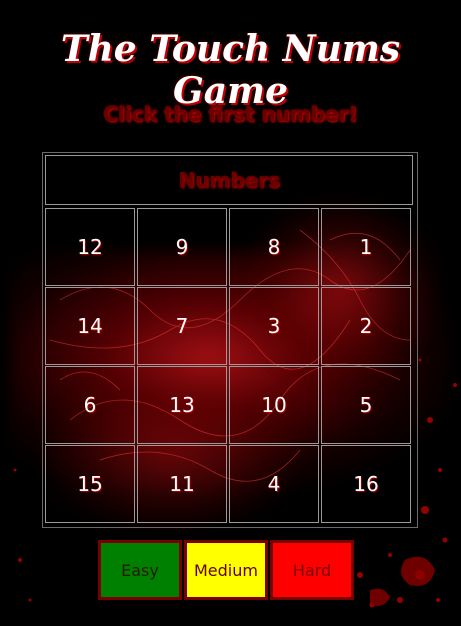 The height and width of the screenshot is (626, 461). Describe the element at coordinates (366, 326) in the screenshot. I see `number-cell: 2` at that location.